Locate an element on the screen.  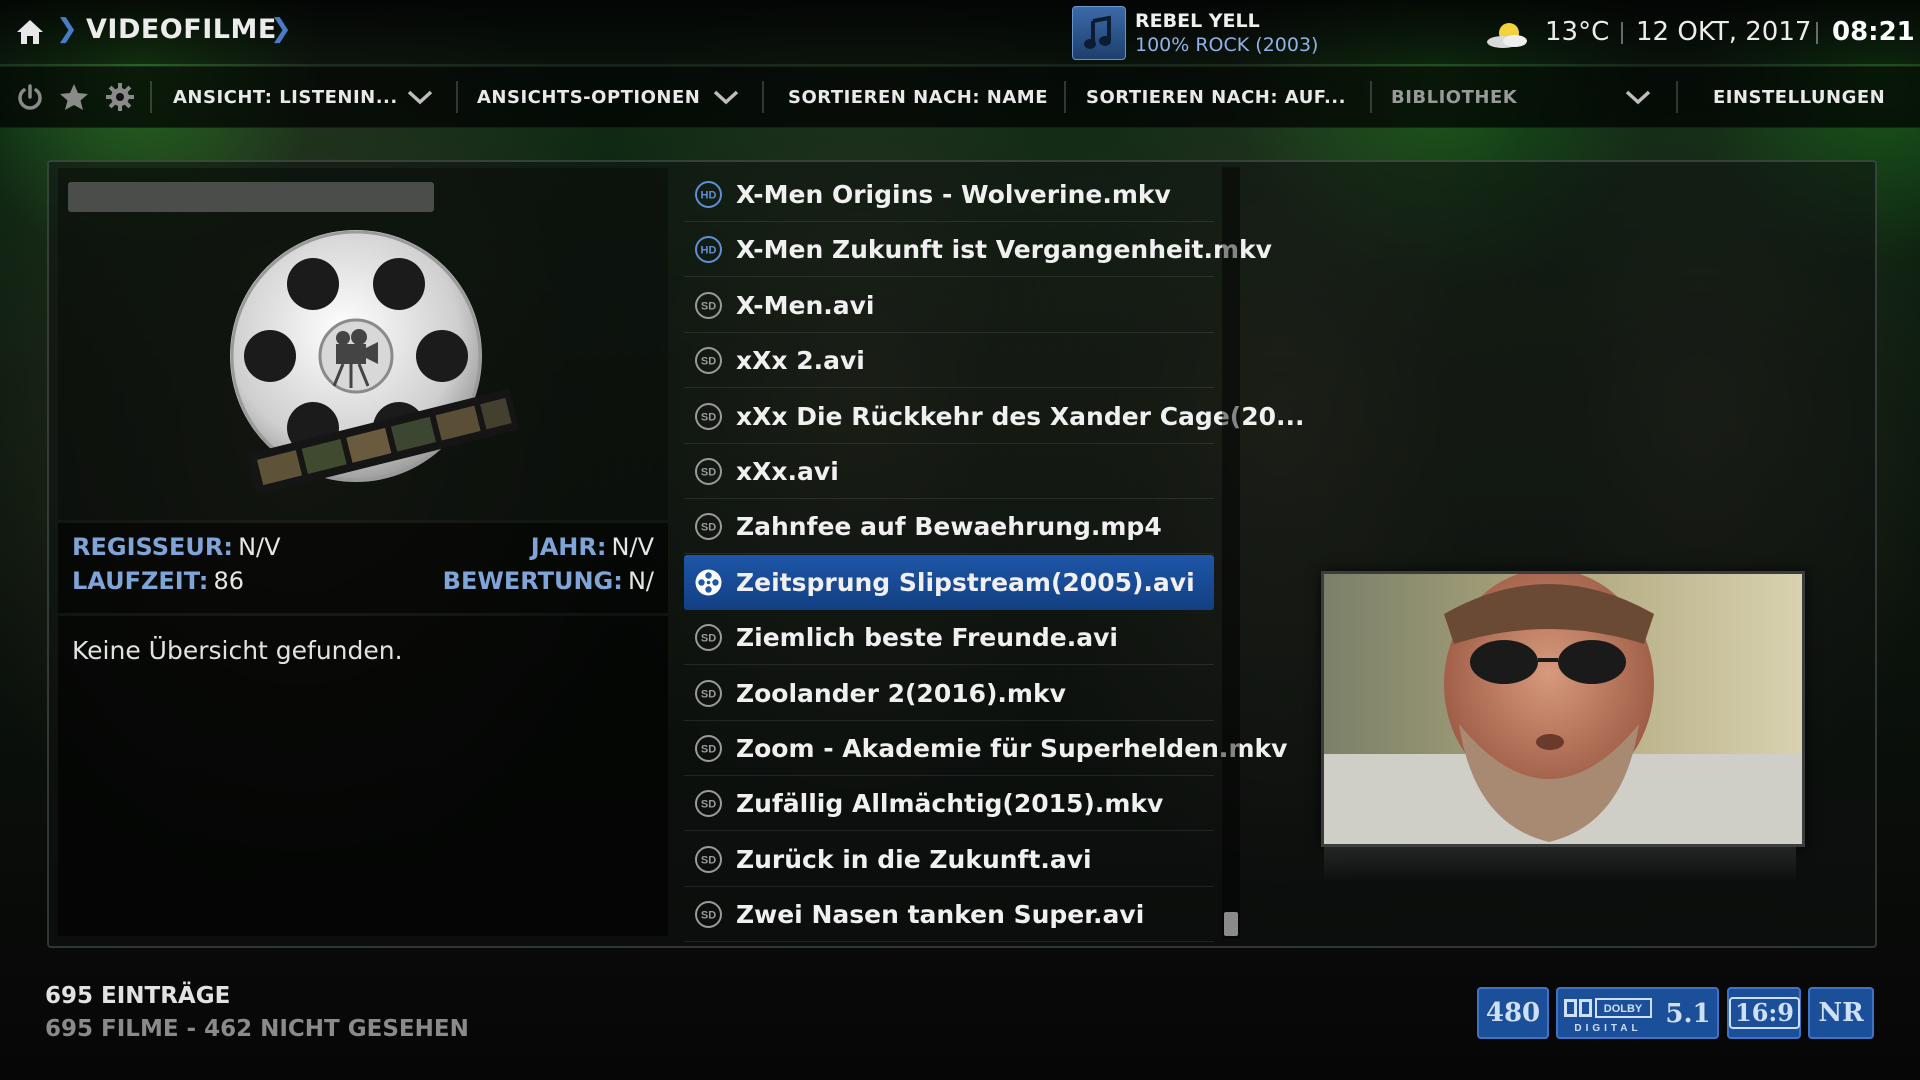
hd-quality-icon: HD is located at coordinates (708, 194).